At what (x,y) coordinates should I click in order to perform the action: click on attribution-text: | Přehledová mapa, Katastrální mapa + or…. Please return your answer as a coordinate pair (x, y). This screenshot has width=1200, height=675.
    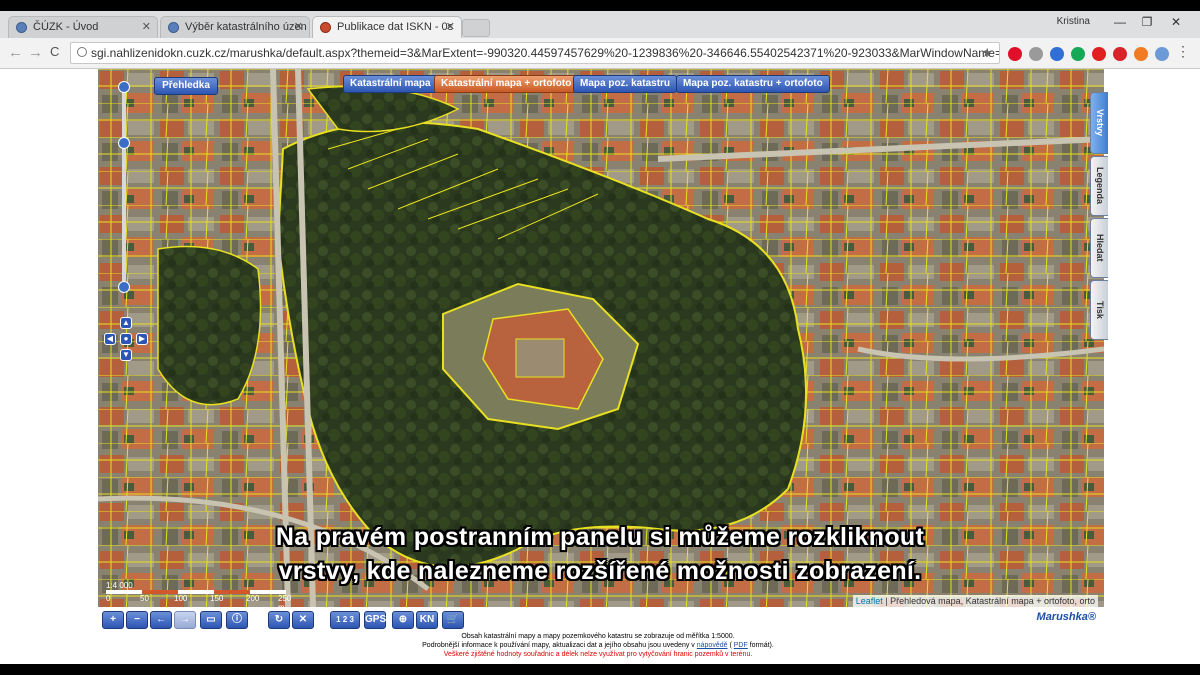
    Looking at the image, I should click on (988, 601).